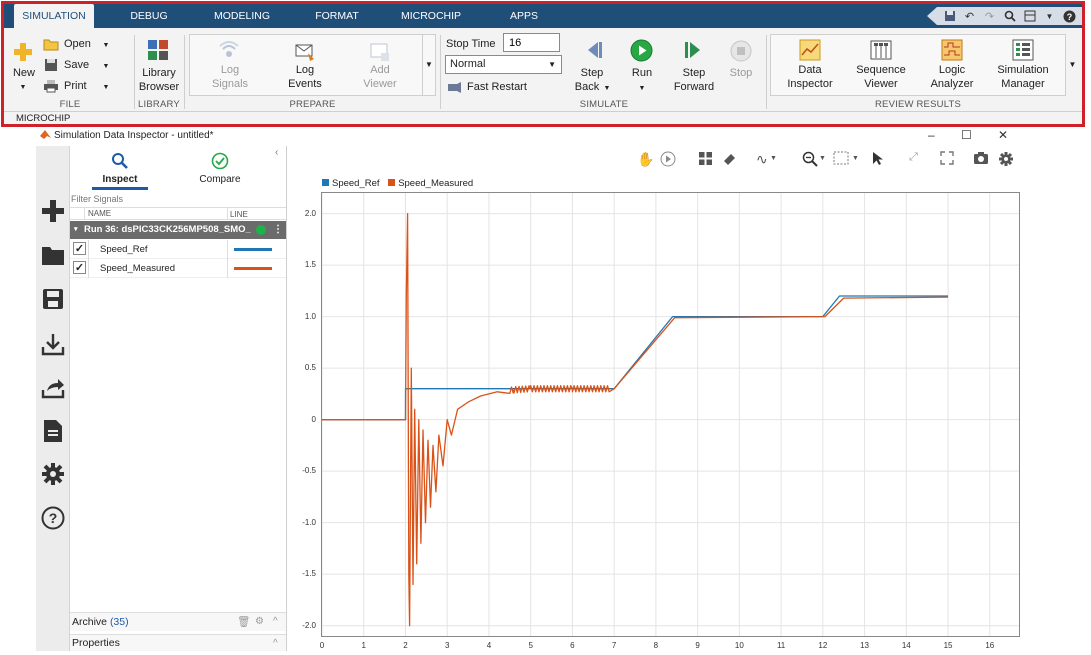  Describe the element at coordinates (694, 87) in the screenshot. I see `step-forward-label-2: Forward` at that location.